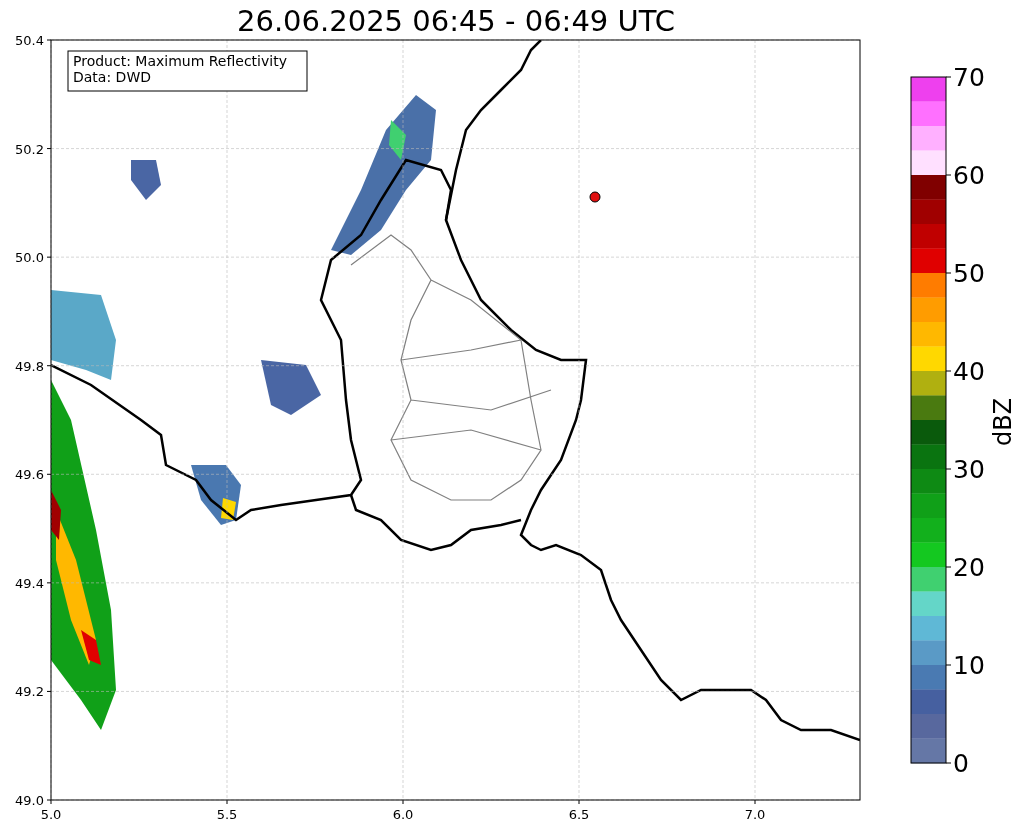 This screenshot has width=1023, height=834. I want to click on x-axis-tick-label: 5.0, so click(51, 814).